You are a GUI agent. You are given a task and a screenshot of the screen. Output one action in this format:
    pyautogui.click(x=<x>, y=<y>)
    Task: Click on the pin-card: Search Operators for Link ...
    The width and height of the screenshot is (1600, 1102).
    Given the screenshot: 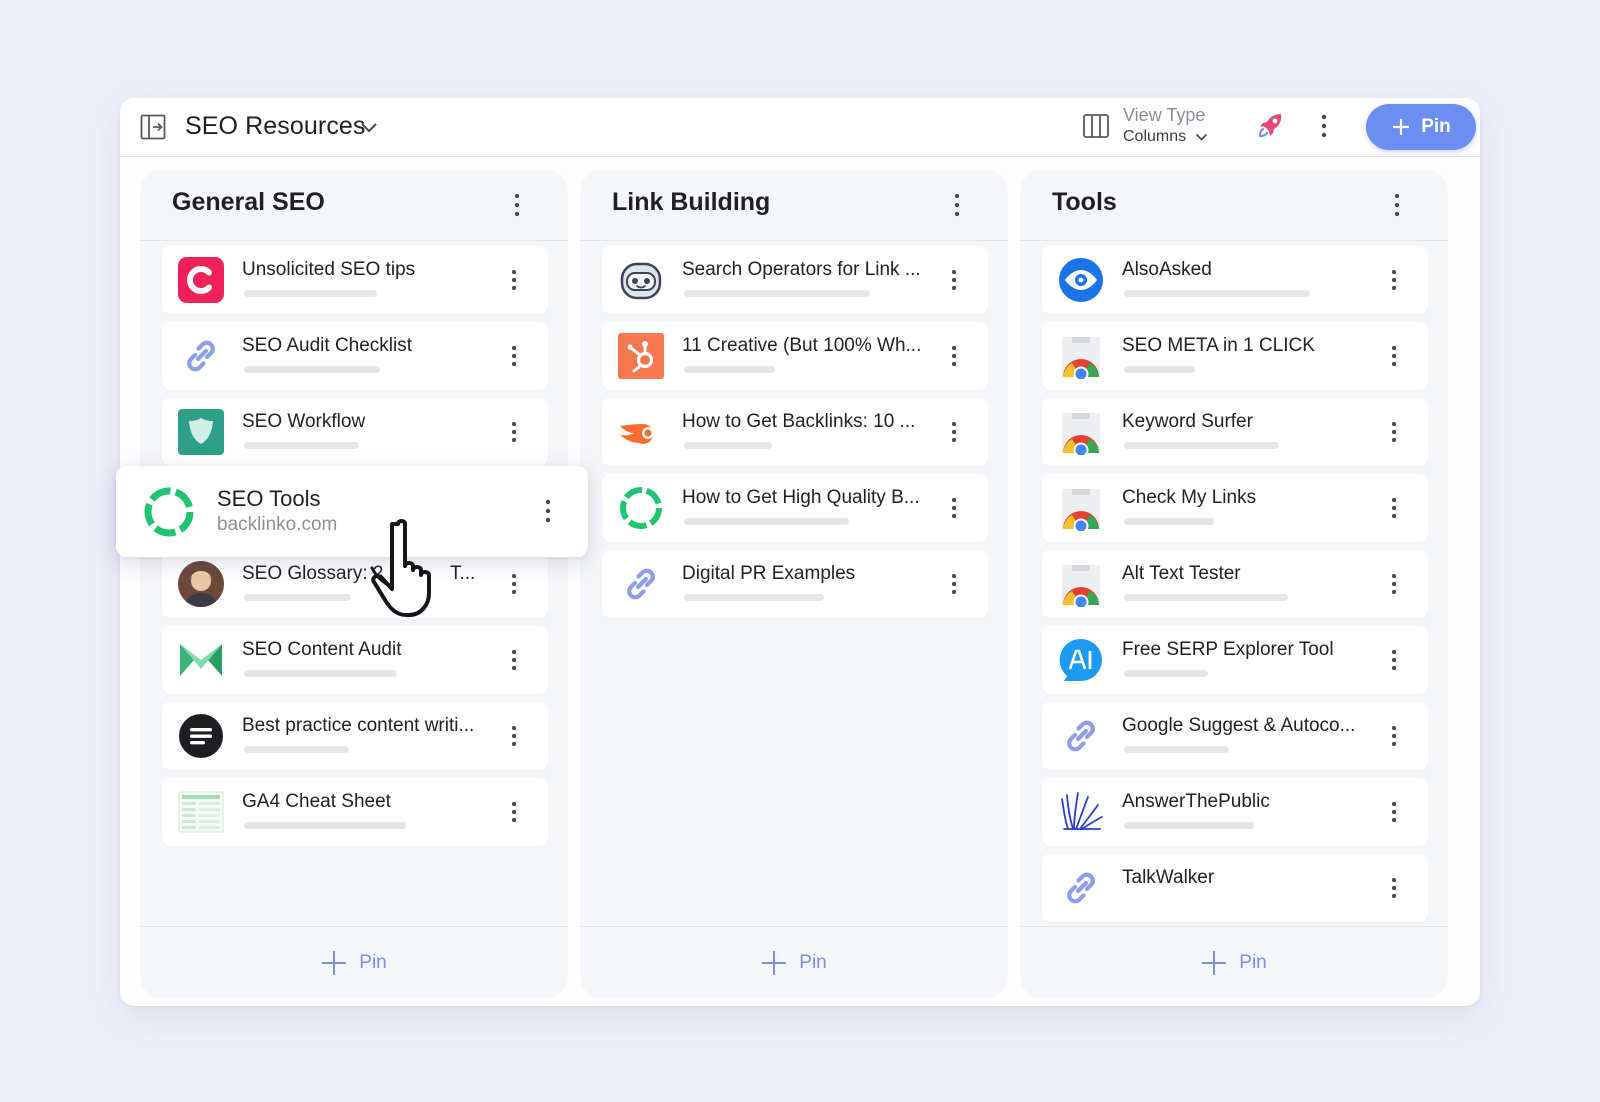 What is the action you would take?
    pyautogui.click(x=795, y=280)
    